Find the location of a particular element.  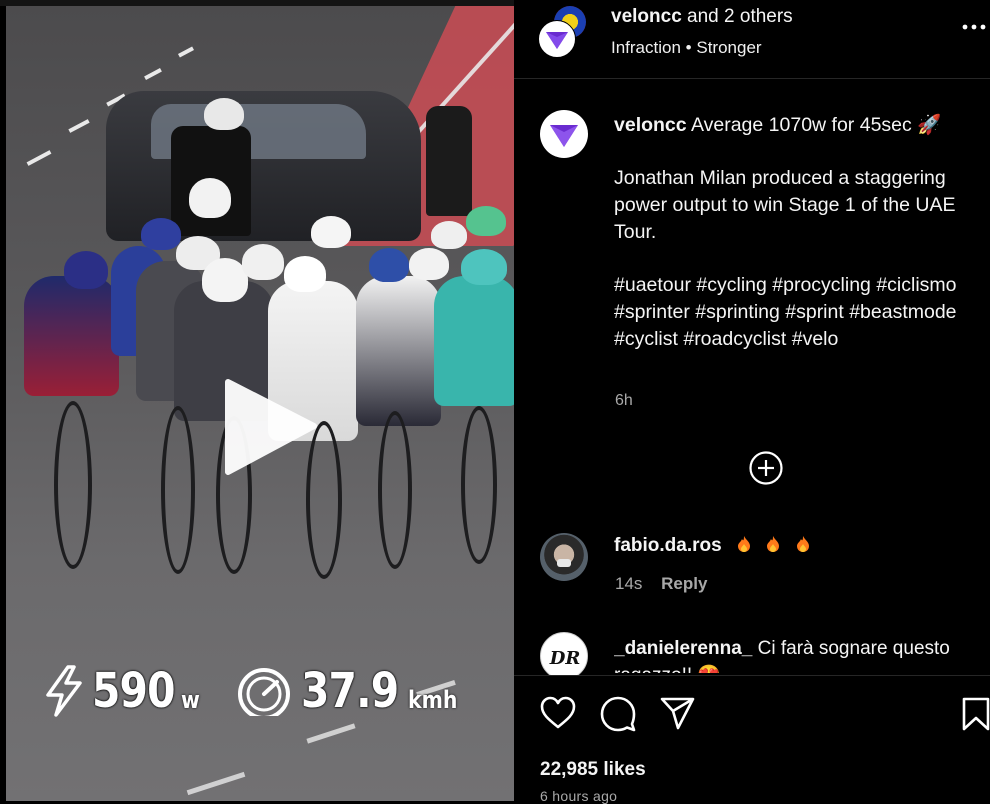

speed-value: 37.9 is located at coordinates (350, 691).